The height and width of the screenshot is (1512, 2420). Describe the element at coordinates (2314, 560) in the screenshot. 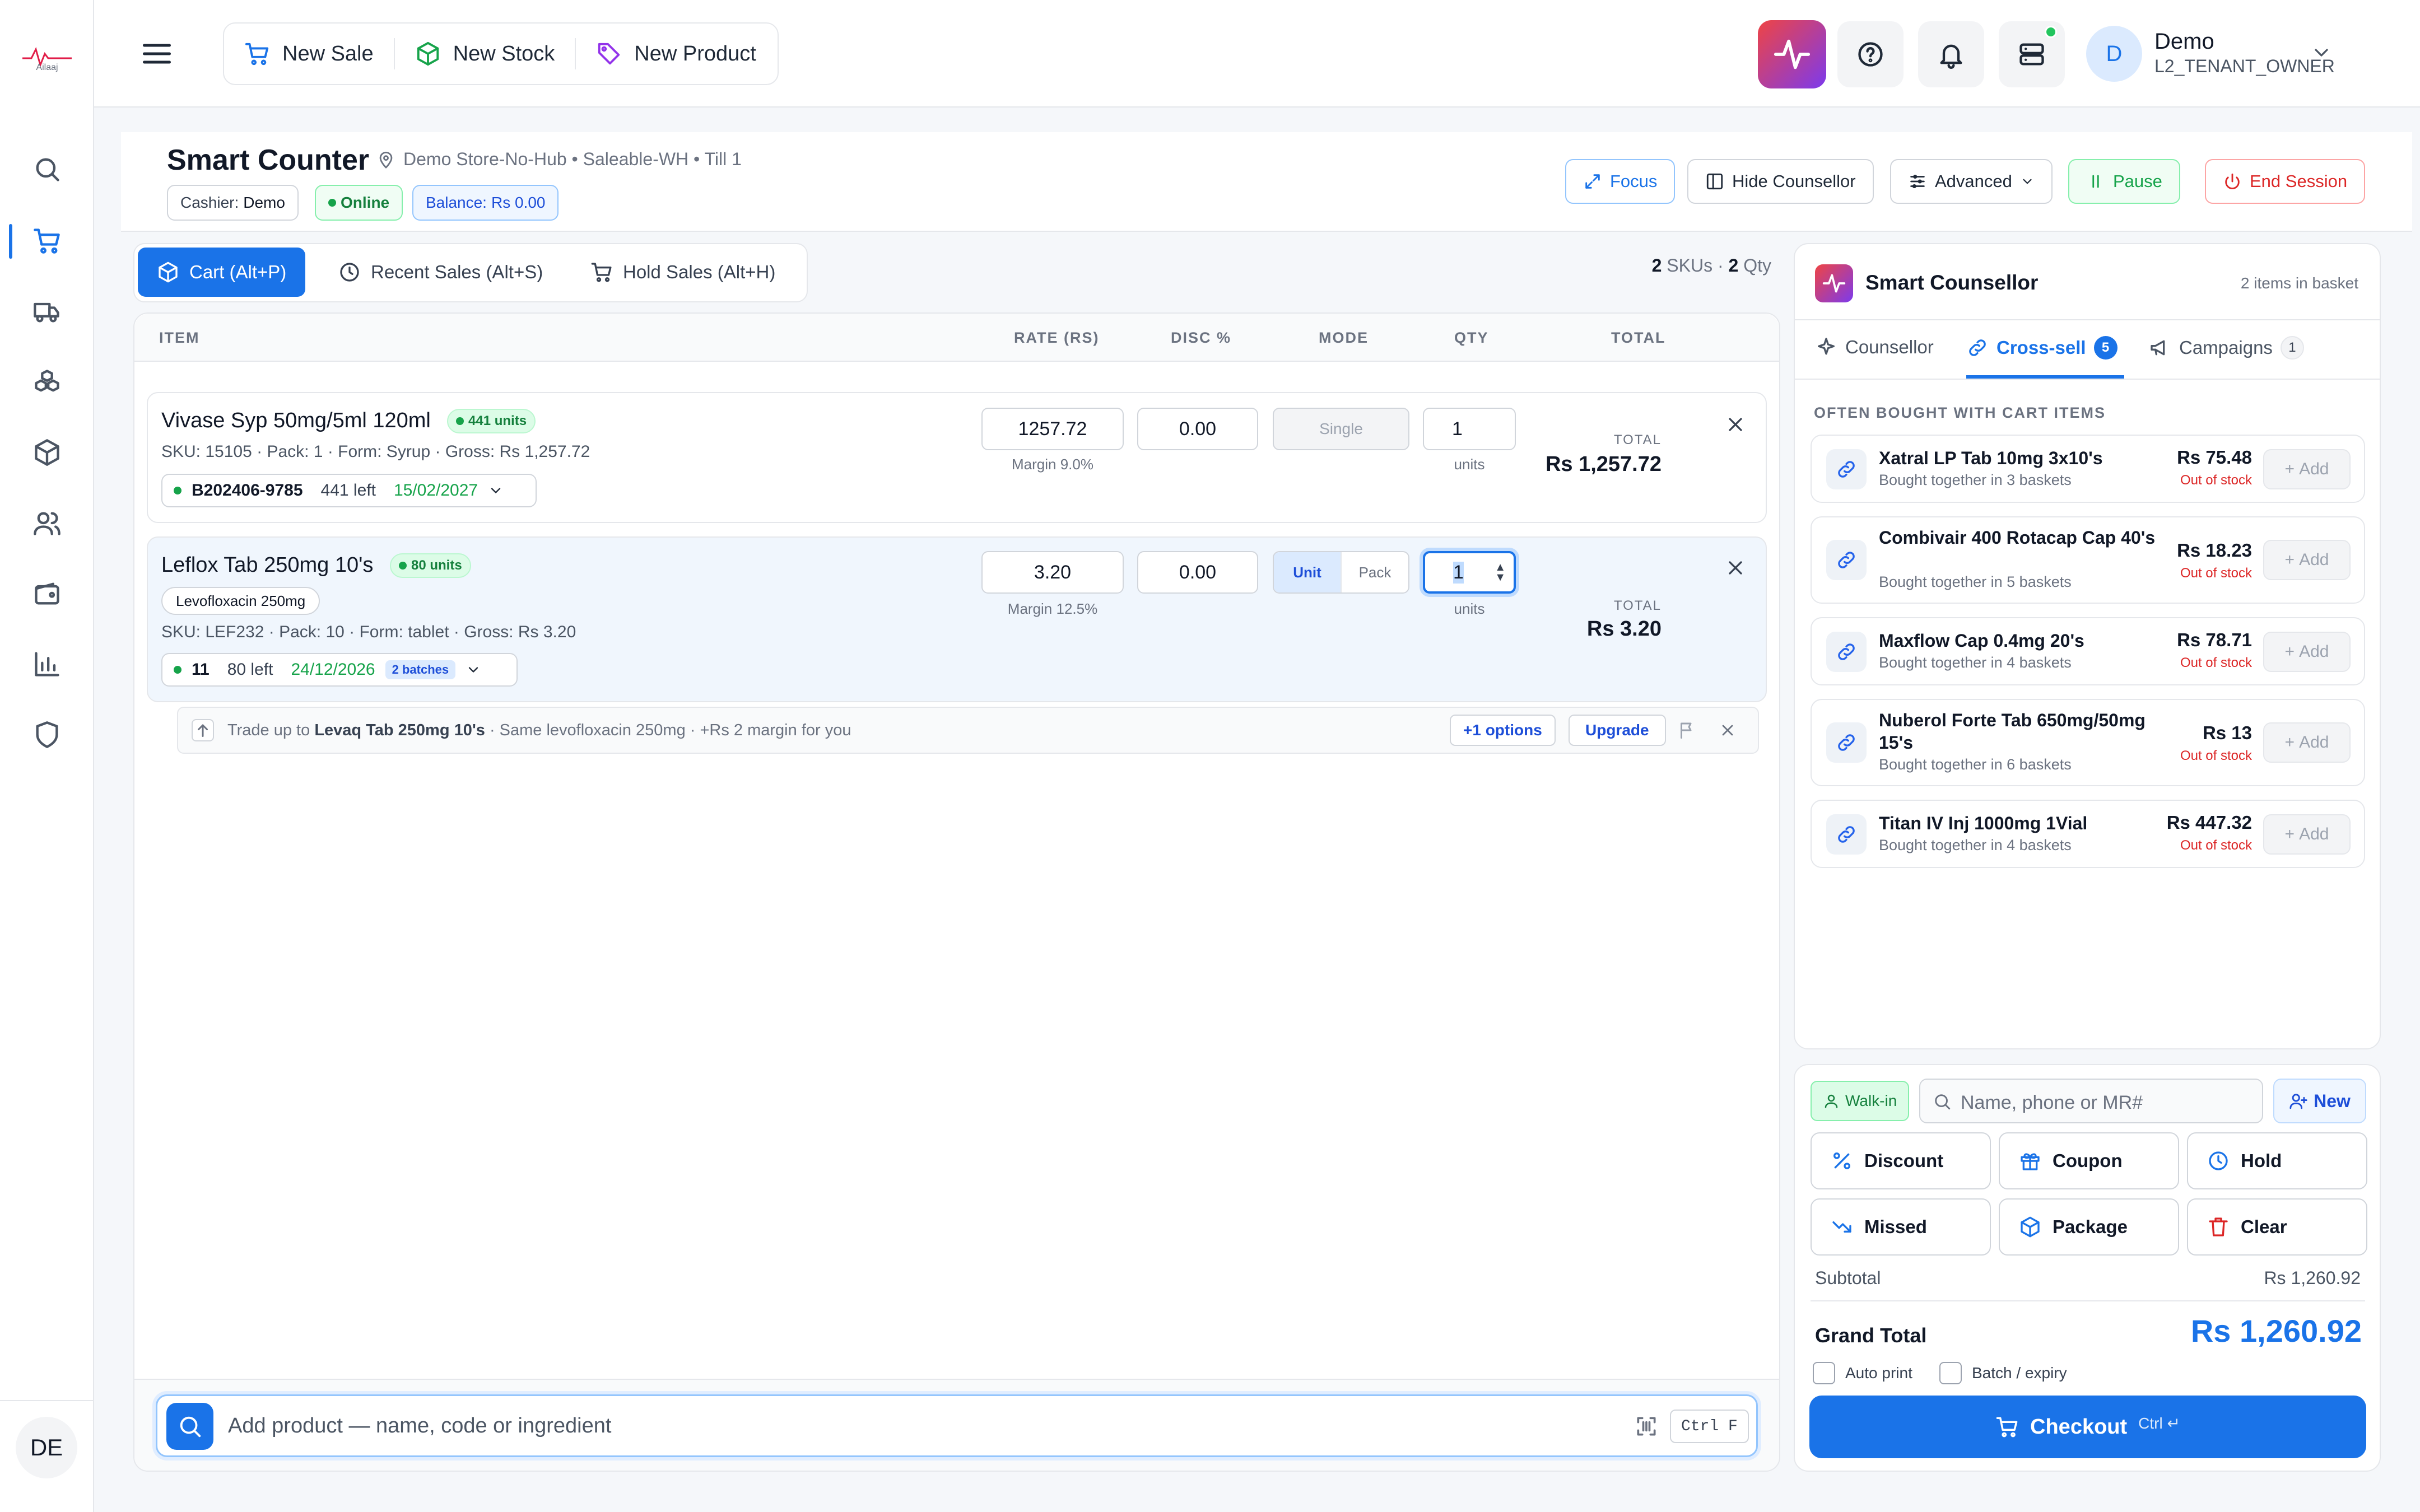

I see `add-label: Add` at that location.